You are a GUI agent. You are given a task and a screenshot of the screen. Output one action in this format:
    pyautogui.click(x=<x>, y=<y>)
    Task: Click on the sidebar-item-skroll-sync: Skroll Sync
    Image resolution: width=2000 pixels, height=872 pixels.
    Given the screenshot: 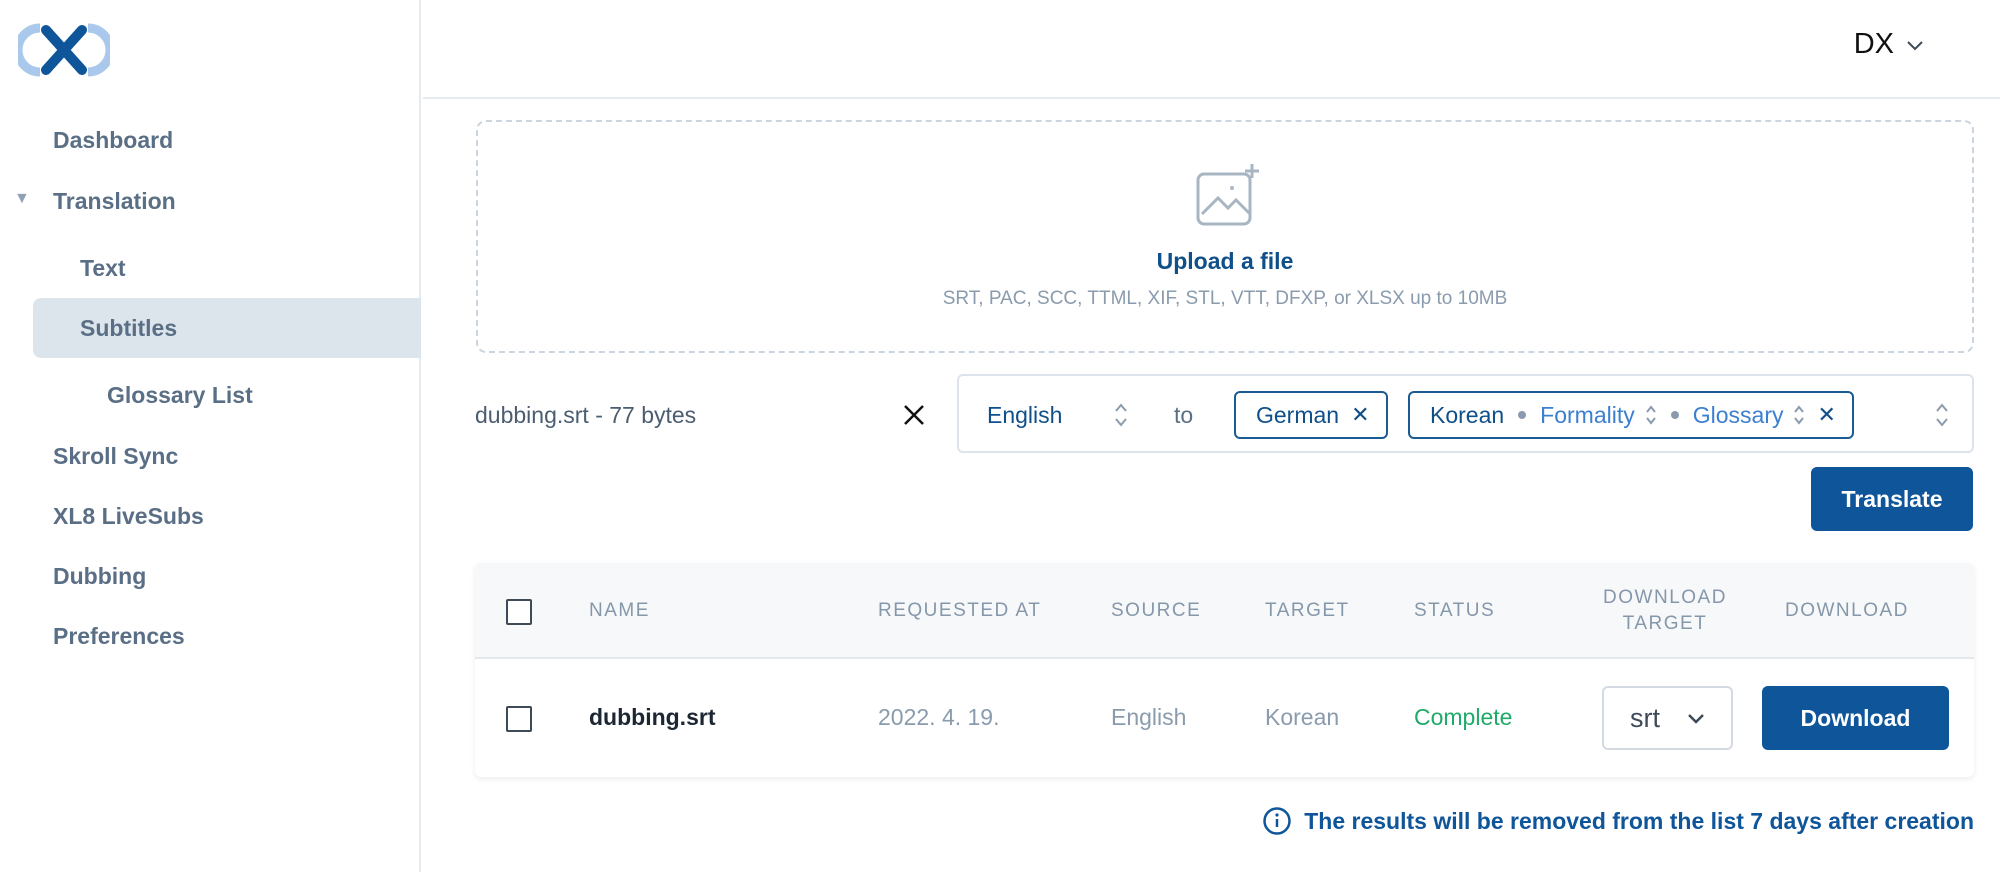 What is the action you would take?
    pyautogui.click(x=115, y=456)
    